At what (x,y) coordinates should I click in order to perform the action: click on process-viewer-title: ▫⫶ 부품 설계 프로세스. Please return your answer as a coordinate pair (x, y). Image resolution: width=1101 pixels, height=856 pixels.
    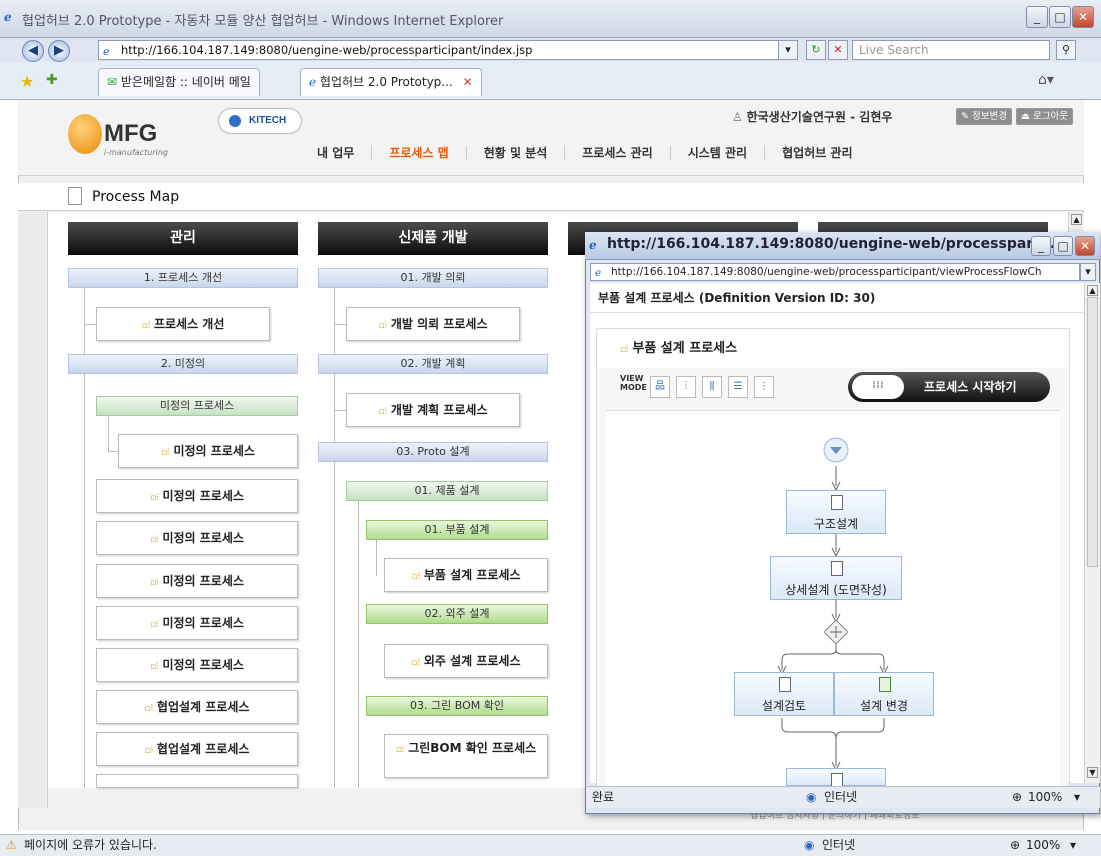
    Looking at the image, I should click on (833, 349).